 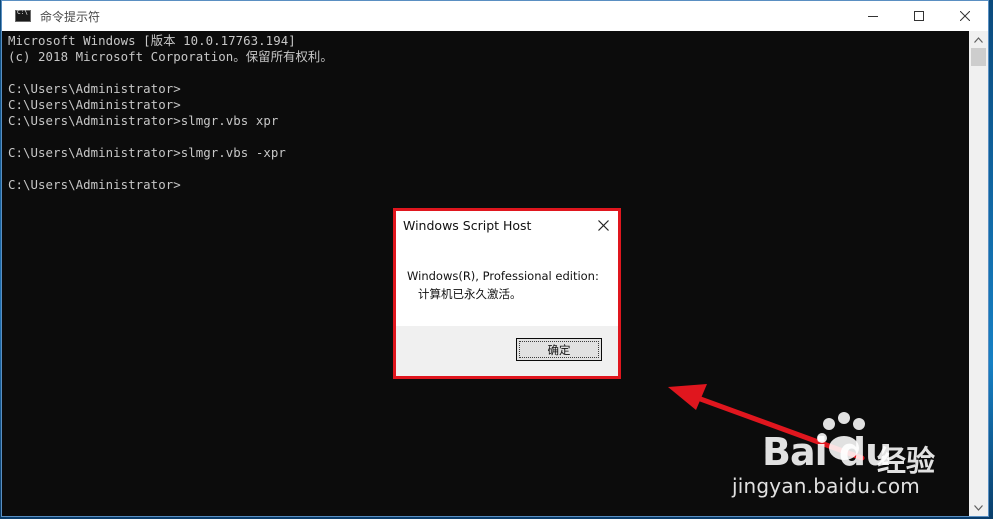 I want to click on watermark-url: jingyan.baidu.com, so click(x=826, y=486).